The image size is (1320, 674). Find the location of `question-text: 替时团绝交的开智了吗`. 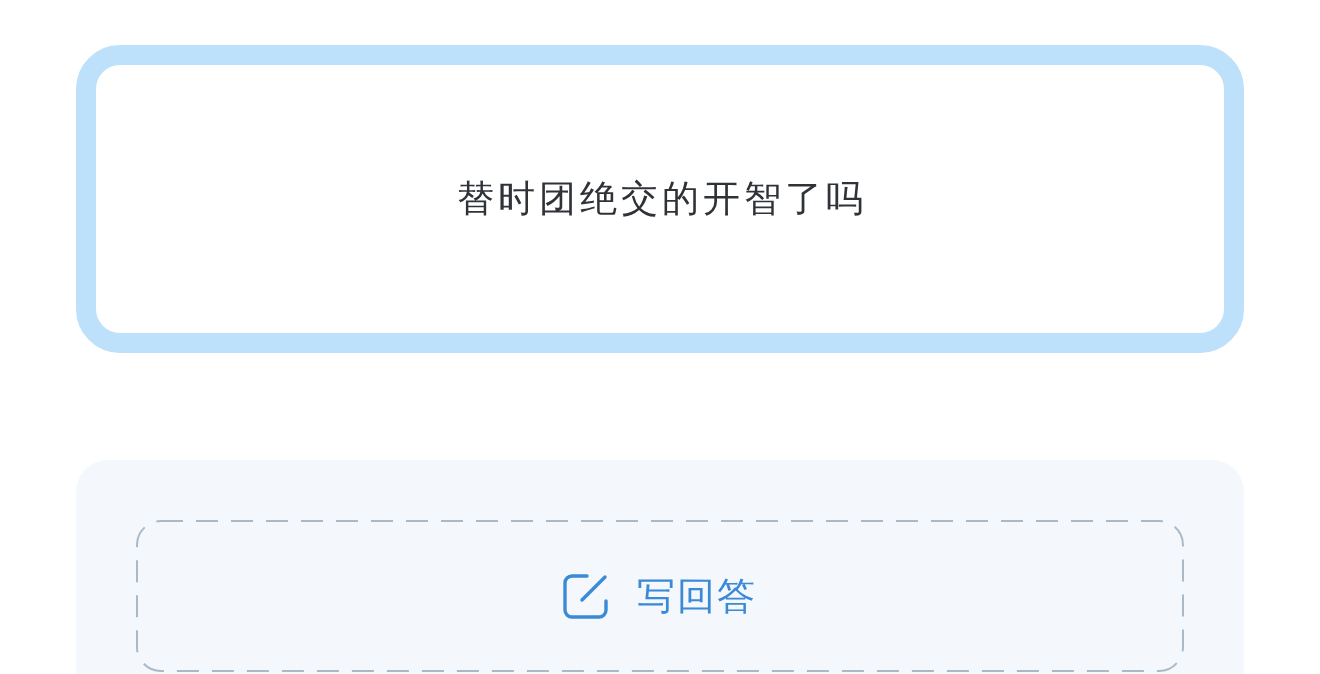

question-text: 替时团绝交的开智了吗 is located at coordinates (661, 199).